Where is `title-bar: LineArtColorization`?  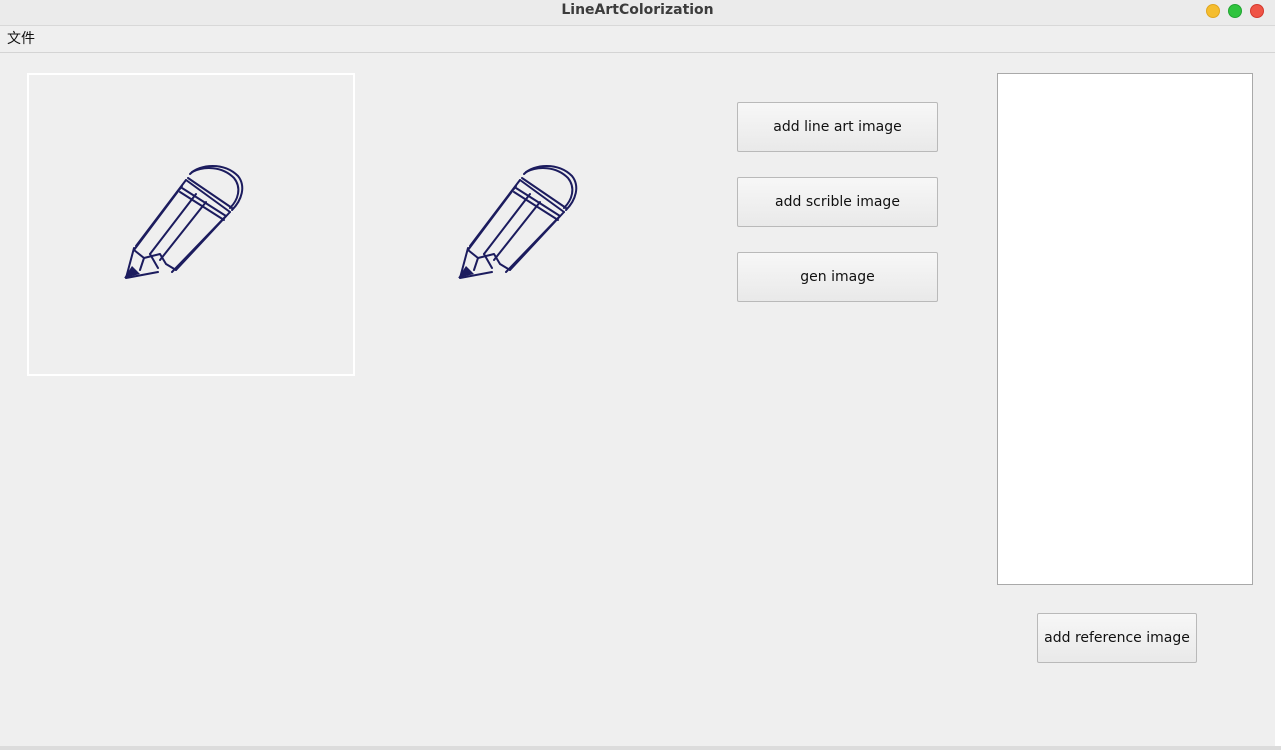
title-bar: LineArtColorization is located at coordinates (637, 13).